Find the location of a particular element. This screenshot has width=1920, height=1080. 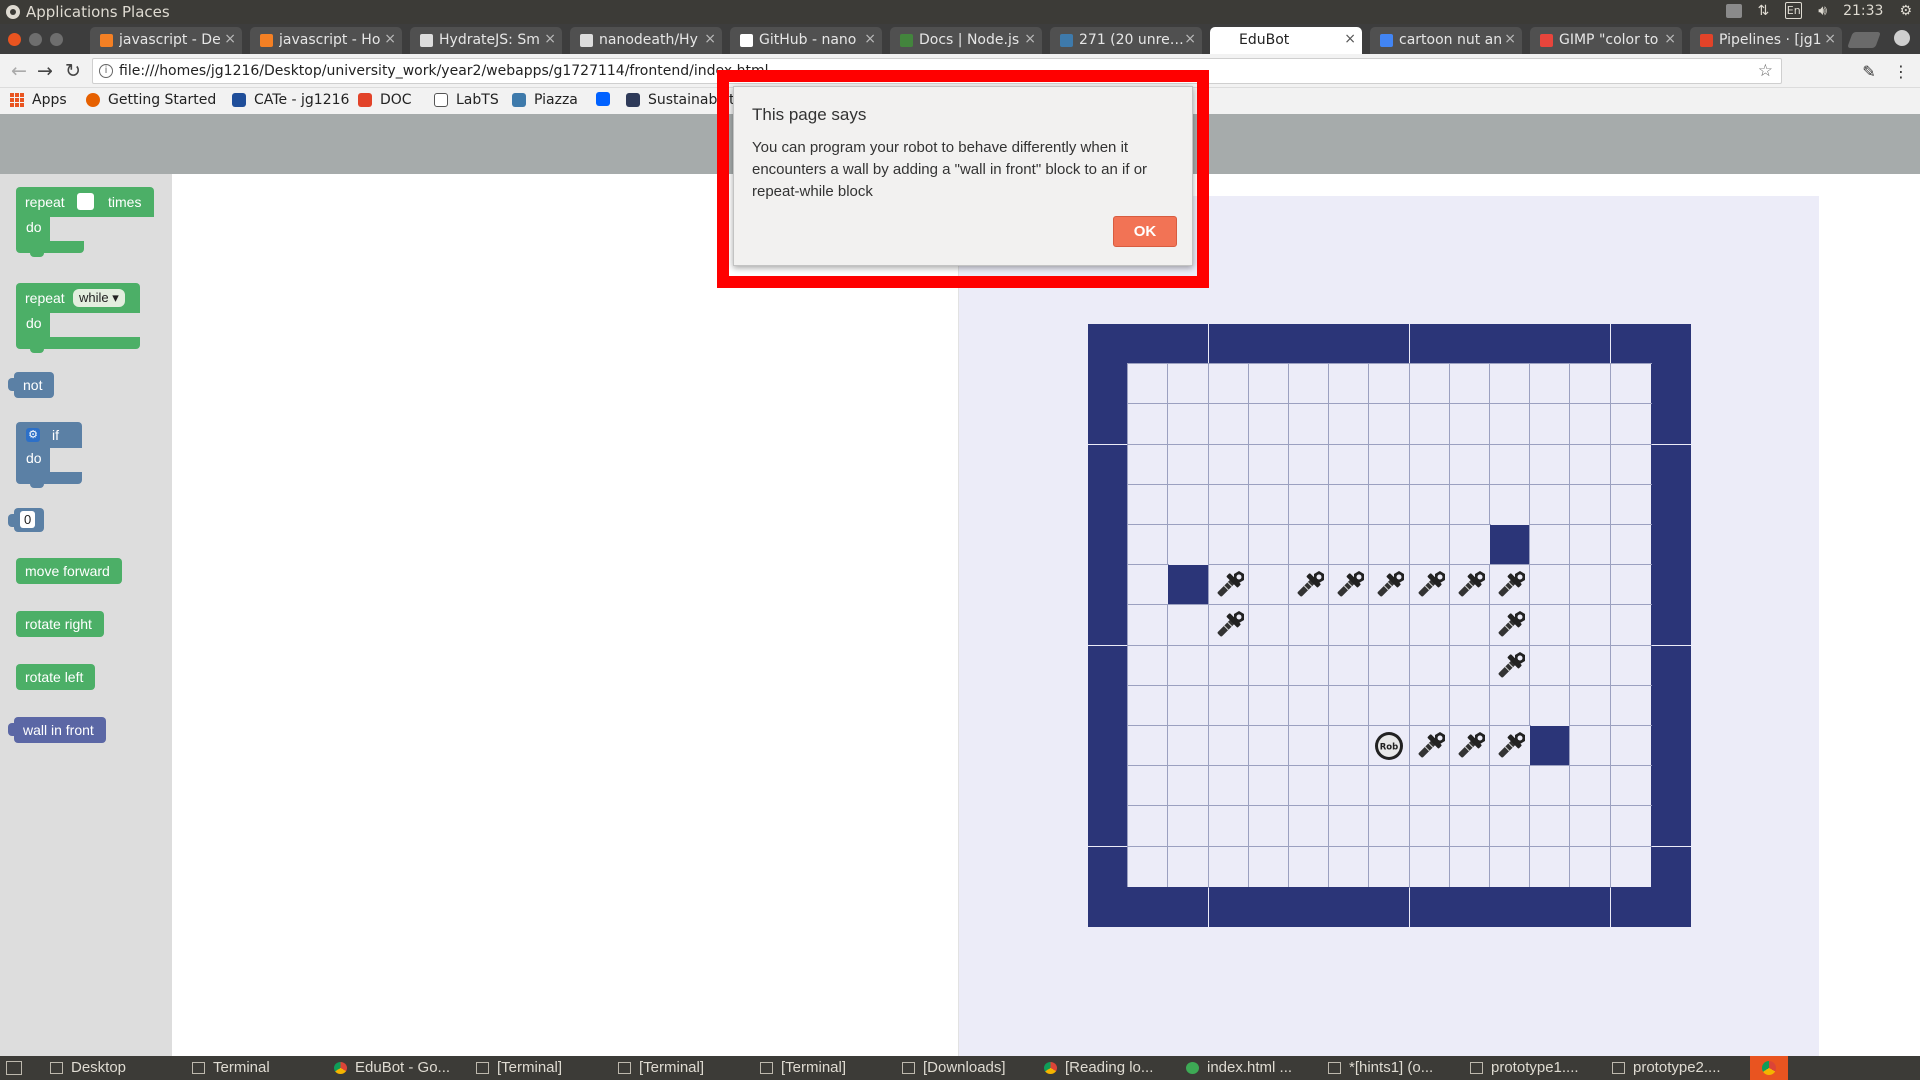

piazza-icon is located at coordinates (519, 100).